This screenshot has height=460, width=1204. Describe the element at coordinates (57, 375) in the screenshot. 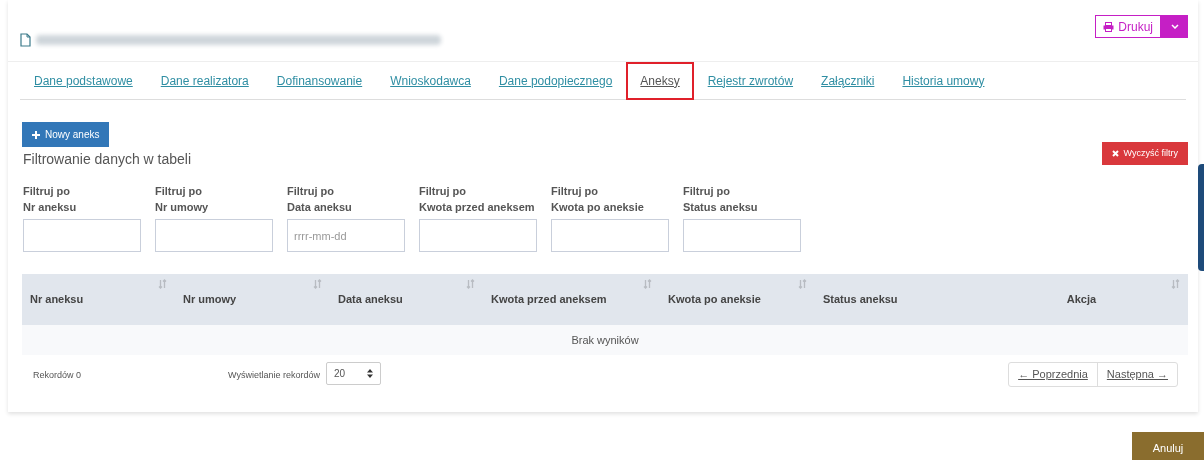

I see `record-count: Rekordów 0` at that location.